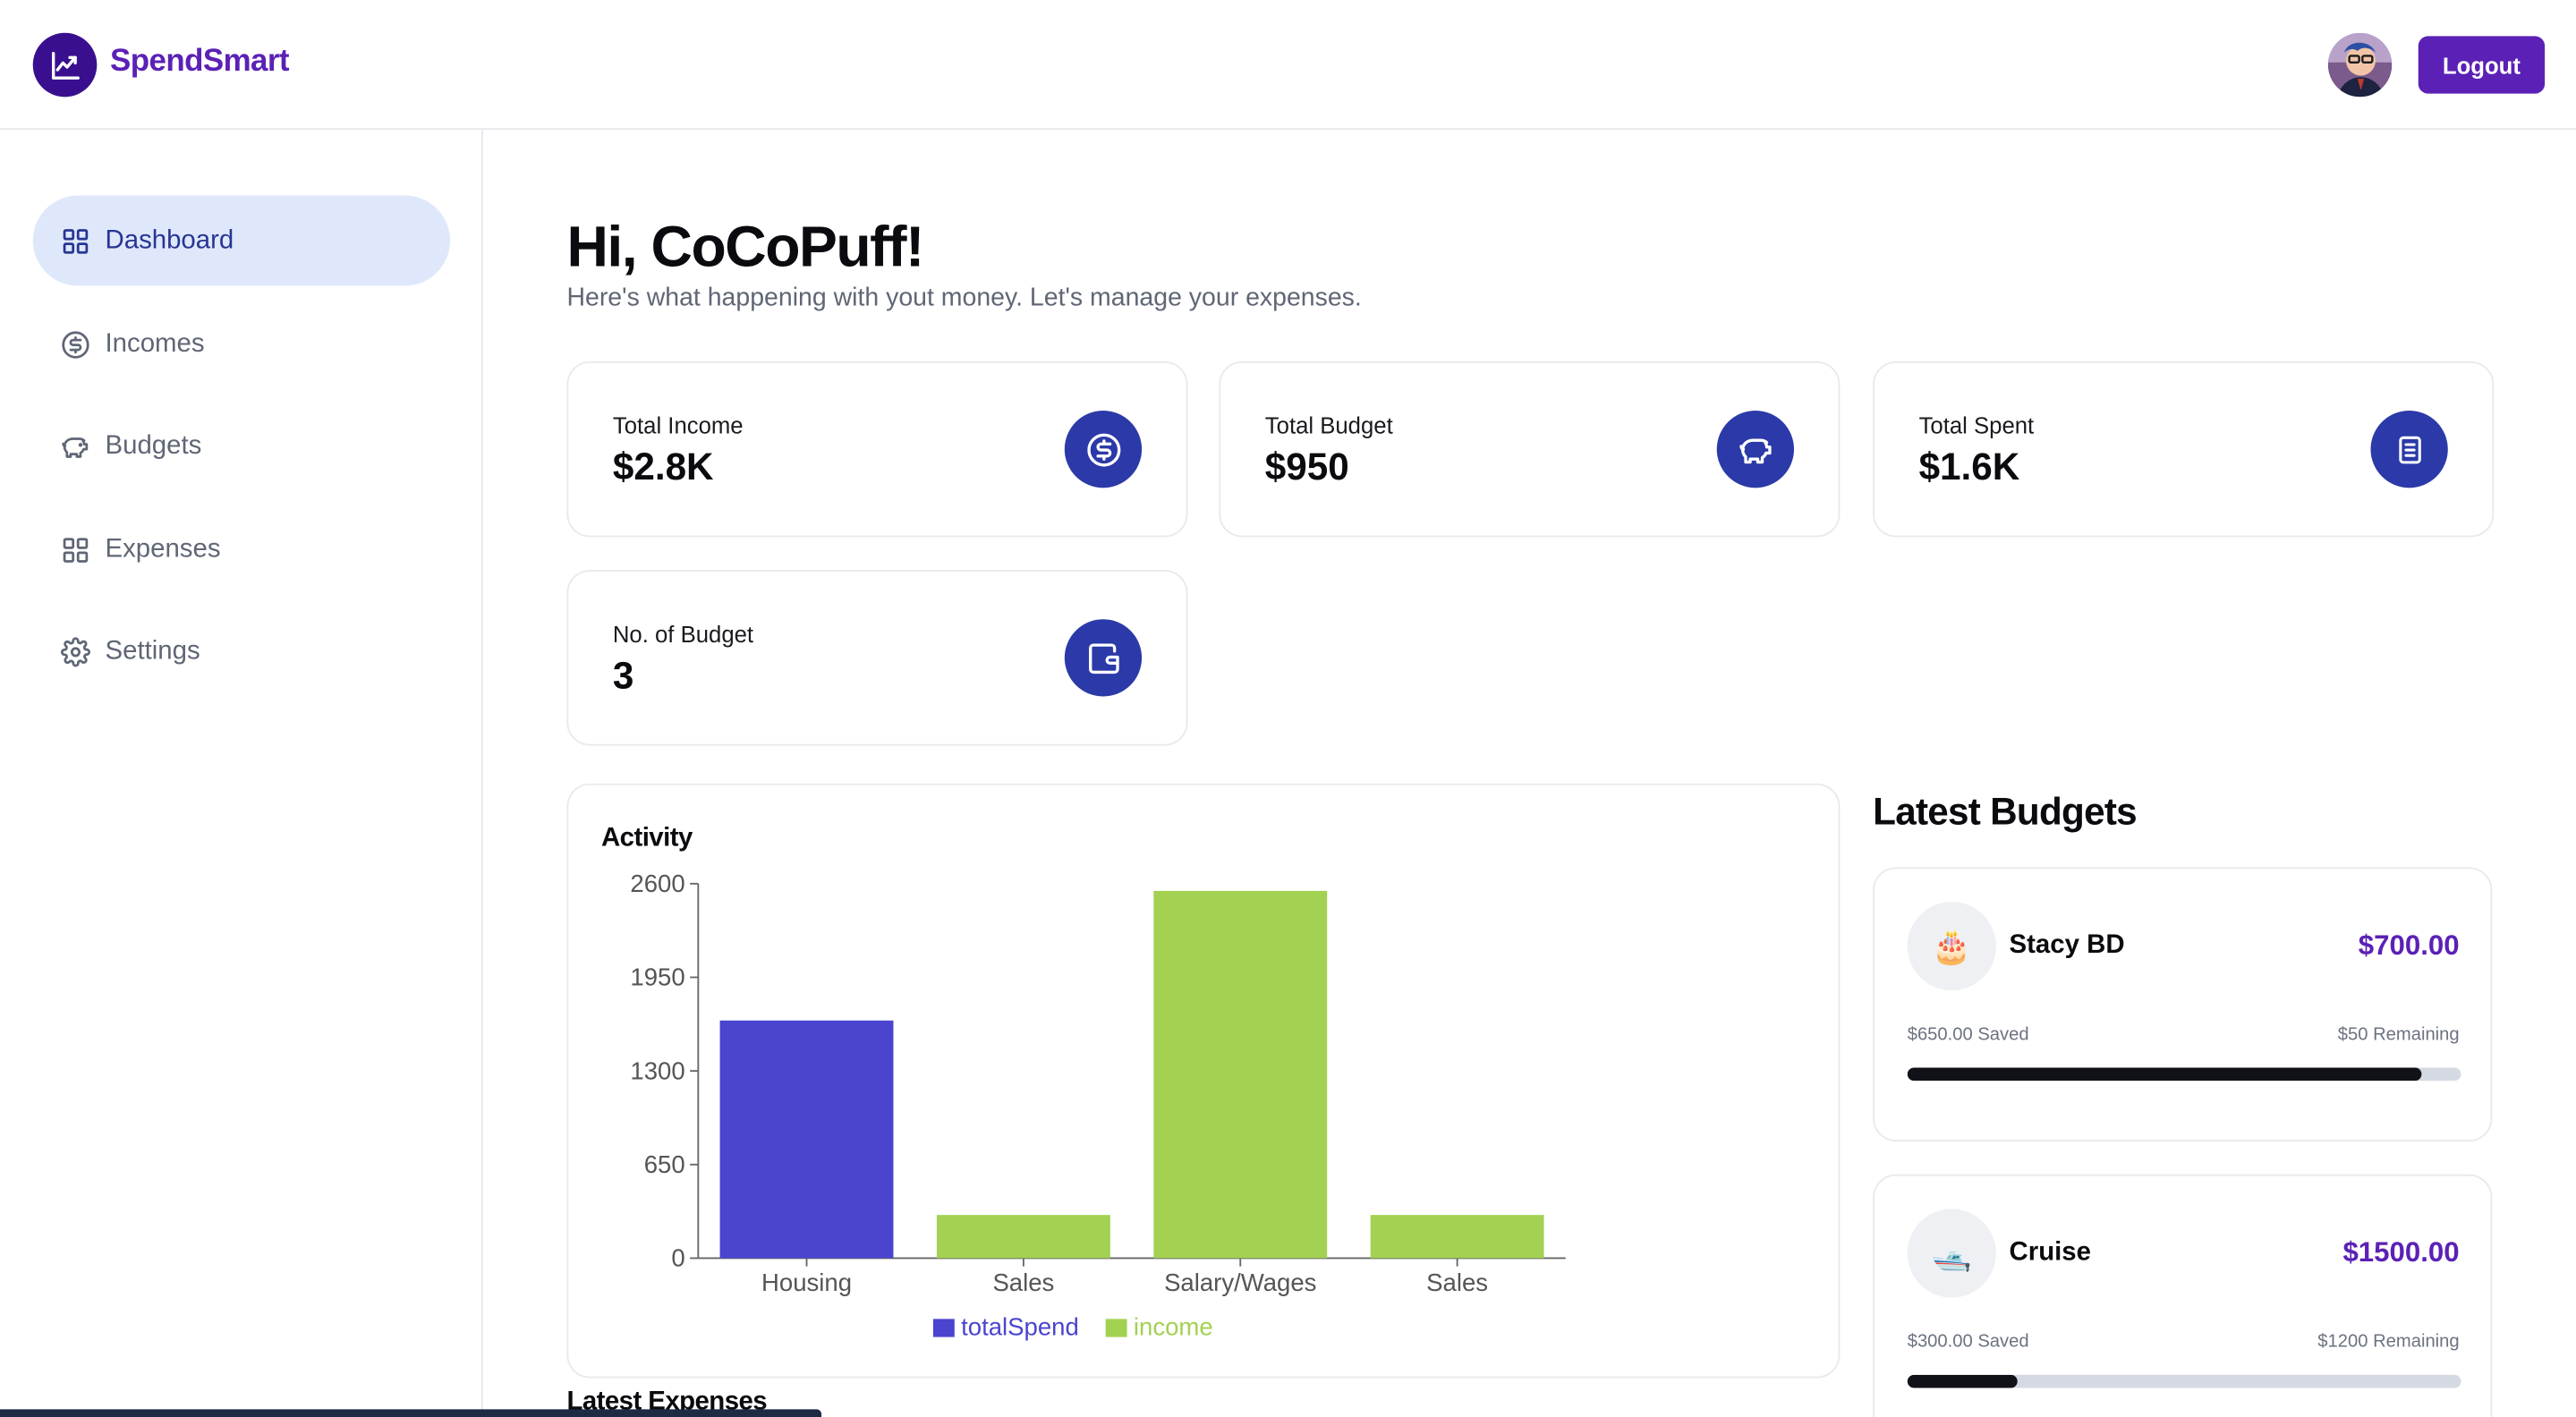 The width and height of the screenshot is (2576, 1417). What do you see at coordinates (2398, 1034) in the screenshot?
I see `budget-remaining: $50 Remaining` at bounding box center [2398, 1034].